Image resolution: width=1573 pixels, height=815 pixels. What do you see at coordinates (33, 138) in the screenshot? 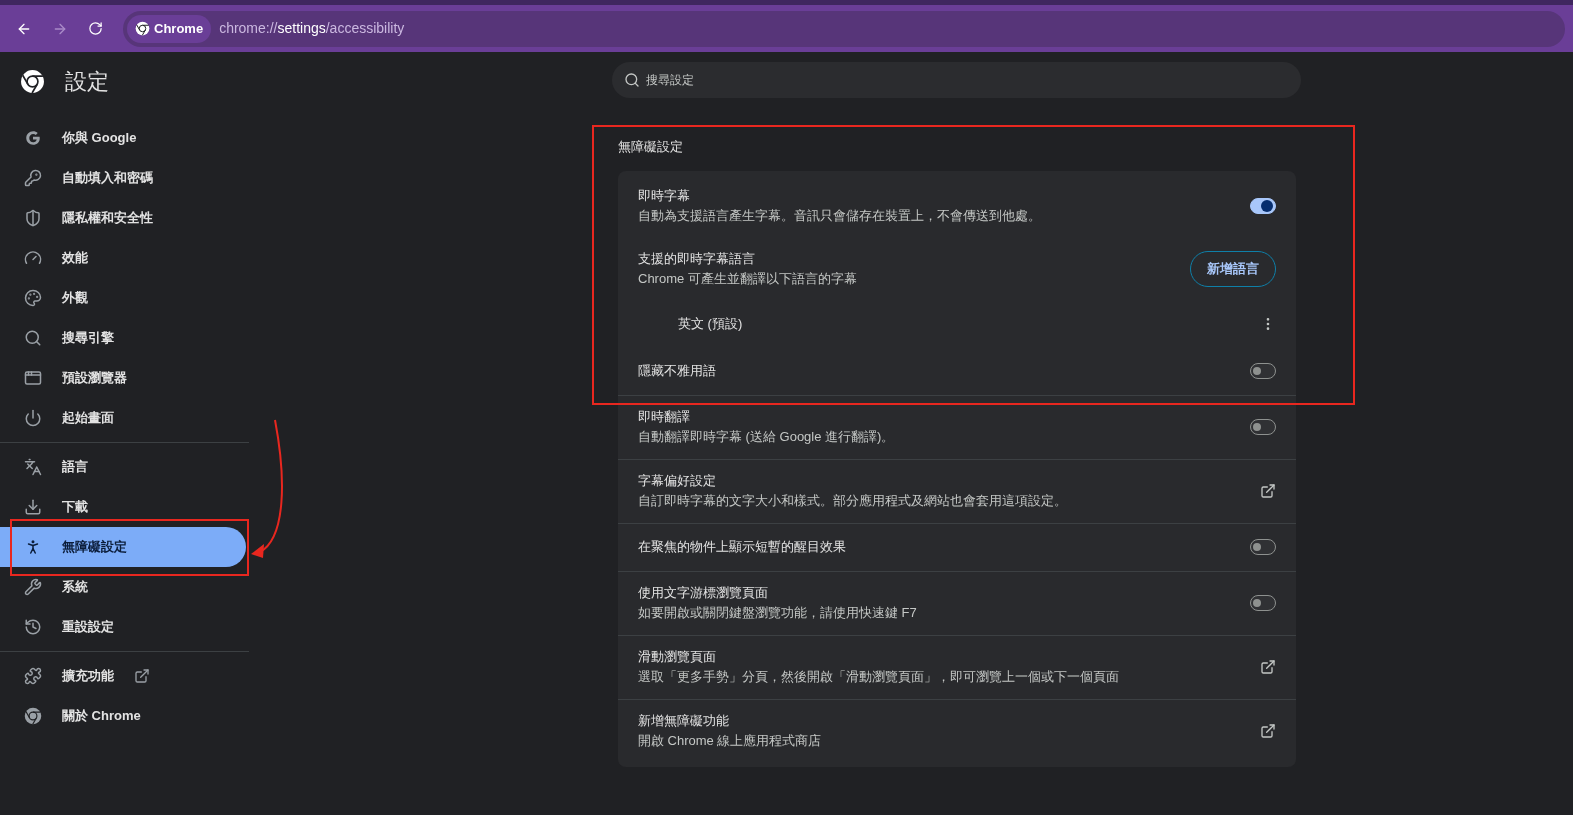
I see `google-icon` at bounding box center [33, 138].